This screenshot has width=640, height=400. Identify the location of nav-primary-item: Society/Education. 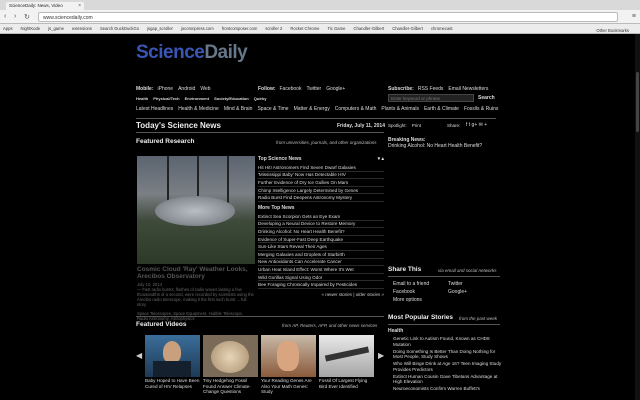
(231, 98).